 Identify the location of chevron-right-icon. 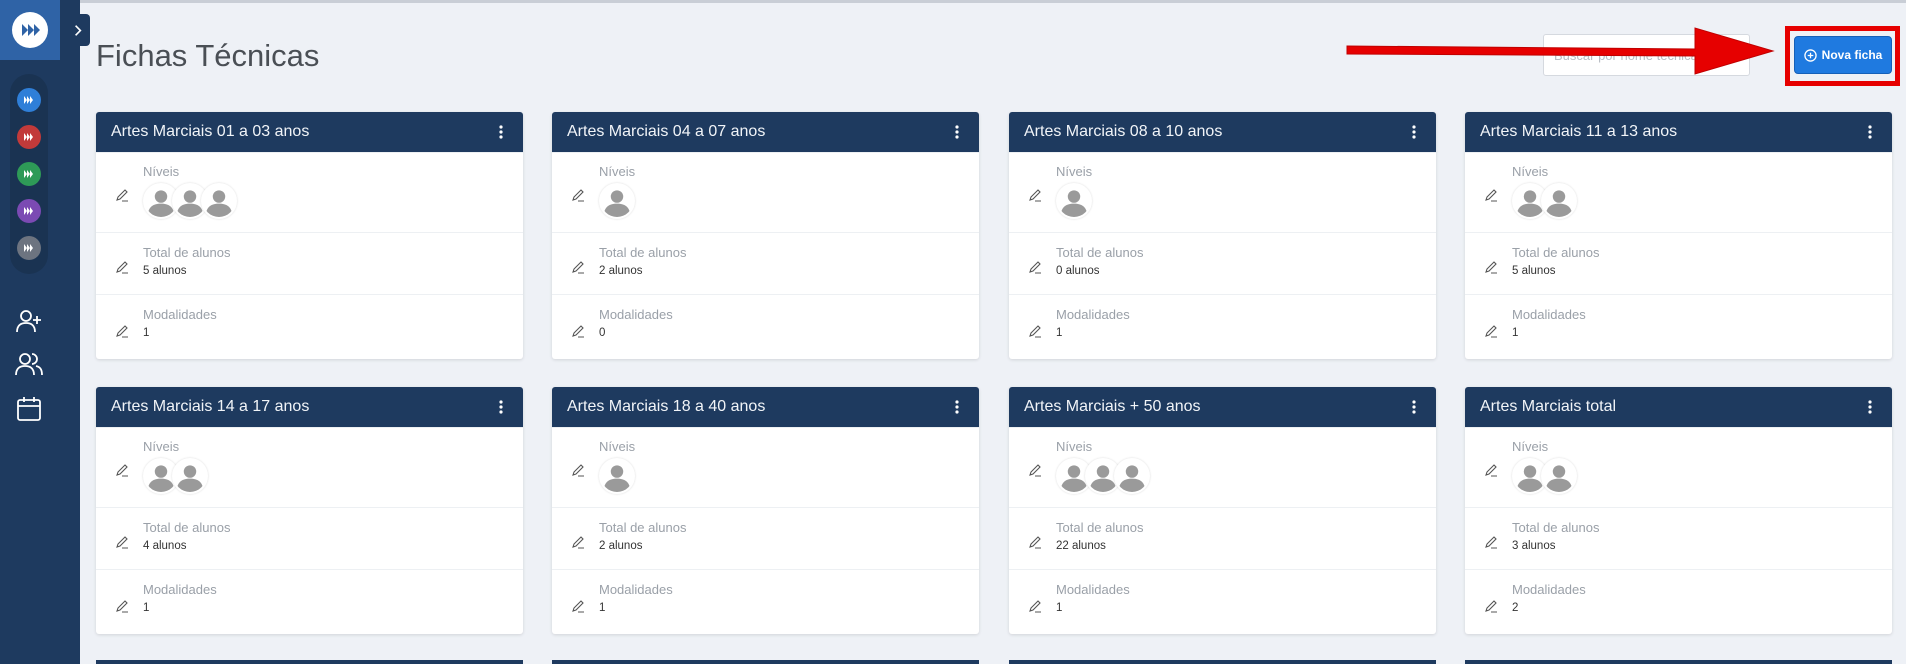
(78, 30).